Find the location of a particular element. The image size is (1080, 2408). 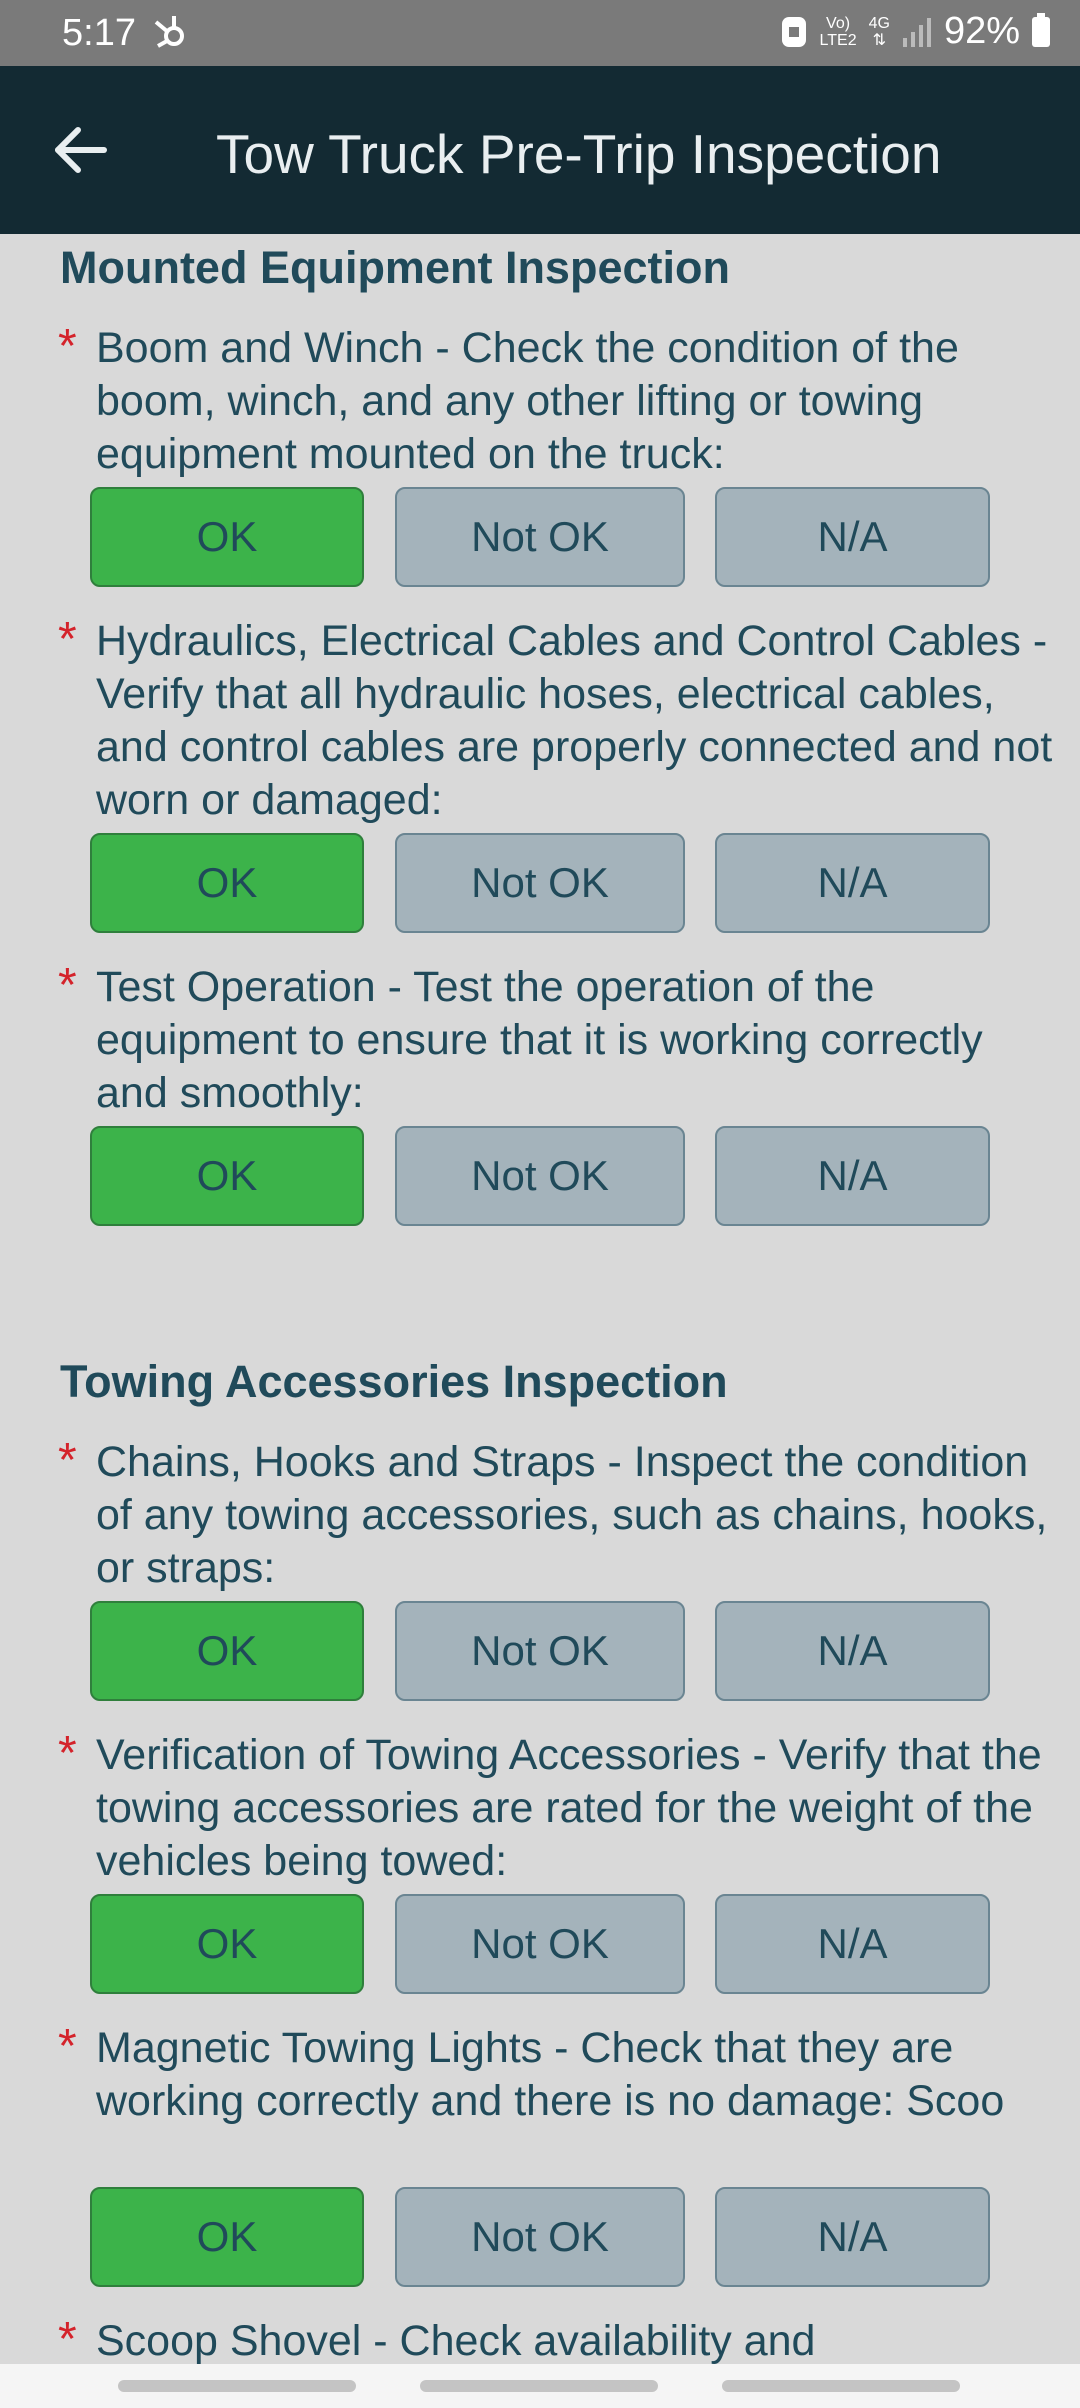

status-time: 5:17 is located at coordinates (99, 33).